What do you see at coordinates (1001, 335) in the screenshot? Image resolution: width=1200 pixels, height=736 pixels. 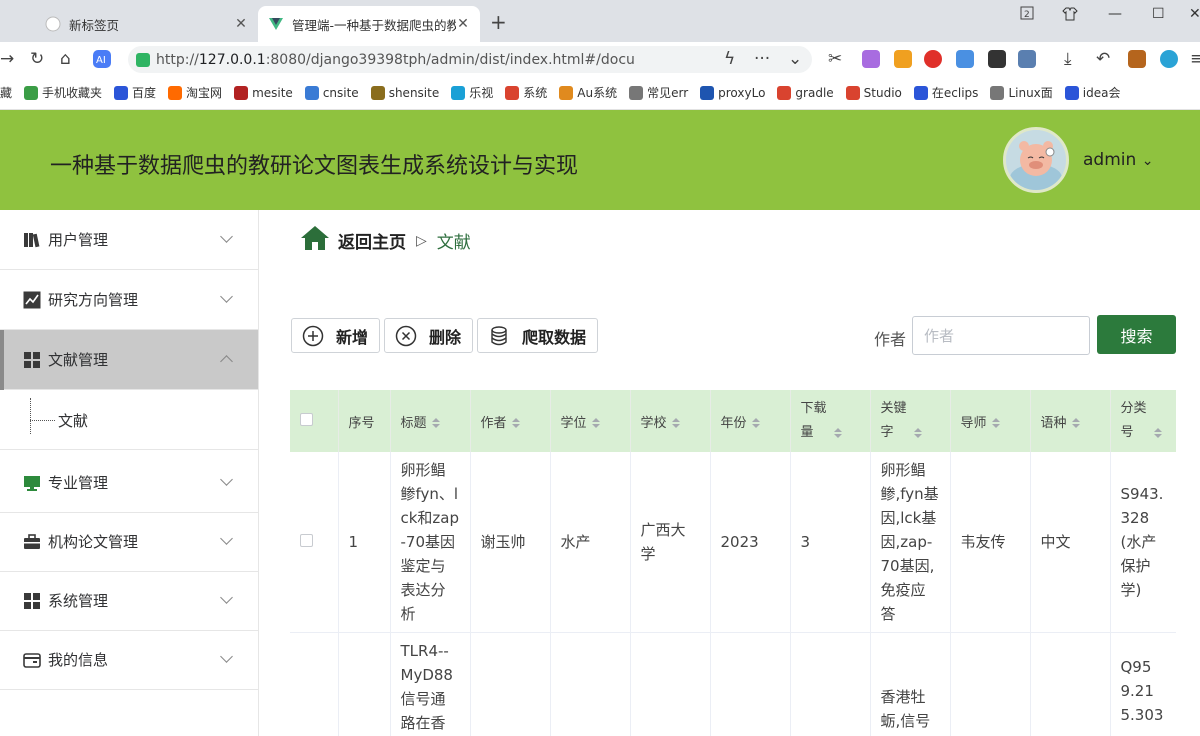 I see `author-search-input` at bounding box center [1001, 335].